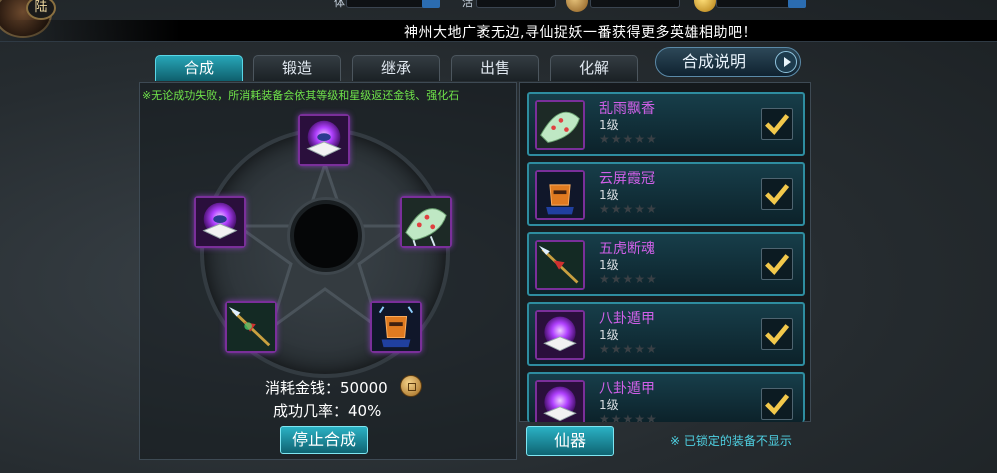 The width and height of the screenshot is (997, 473). What do you see at coordinates (635, 4) in the screenshot?
I see `copper-bar` at bounding box center [635, 4].